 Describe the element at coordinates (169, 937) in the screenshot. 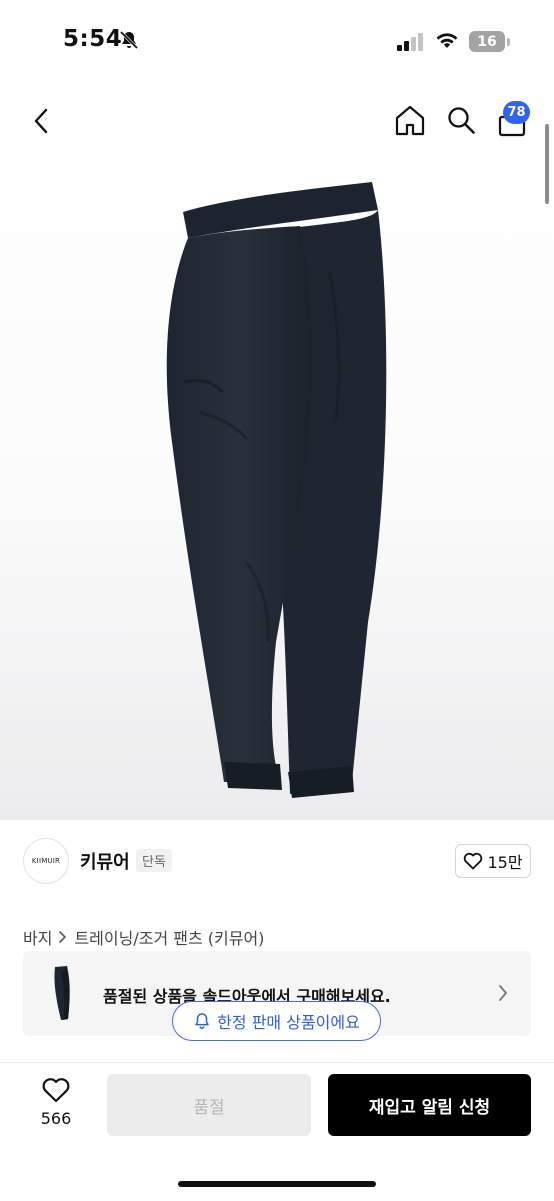

I see `breadcrumb-subcategory: 트레이닝/조거 팬츠 (키뮤어)` at that location.